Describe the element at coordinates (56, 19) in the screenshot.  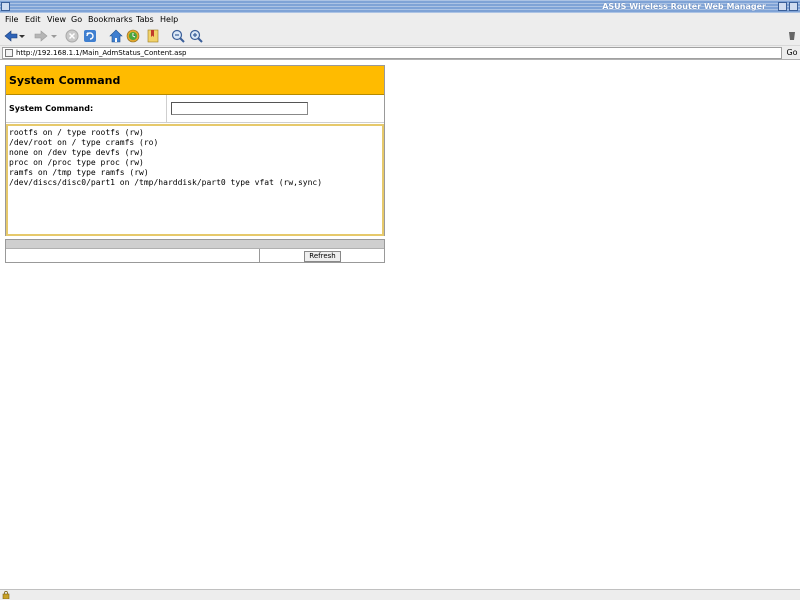
I see `menu-view: View` at that location.